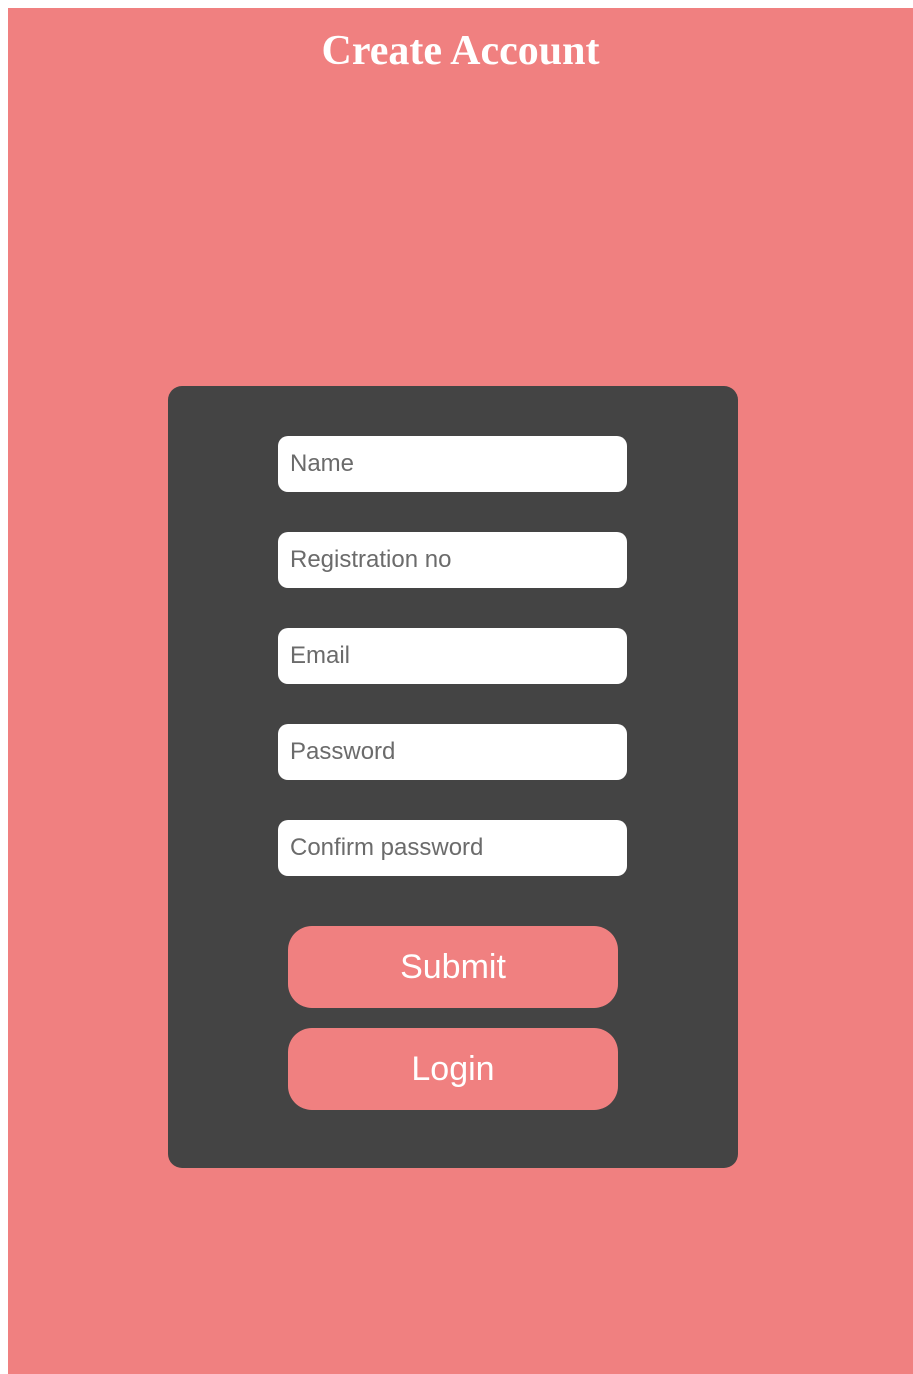 The width and height of the screenshot is (913, 1374). What do you see at coordinates (452, 464) in the screenshot?
I see `name-input` at bounding box center [452, 464].